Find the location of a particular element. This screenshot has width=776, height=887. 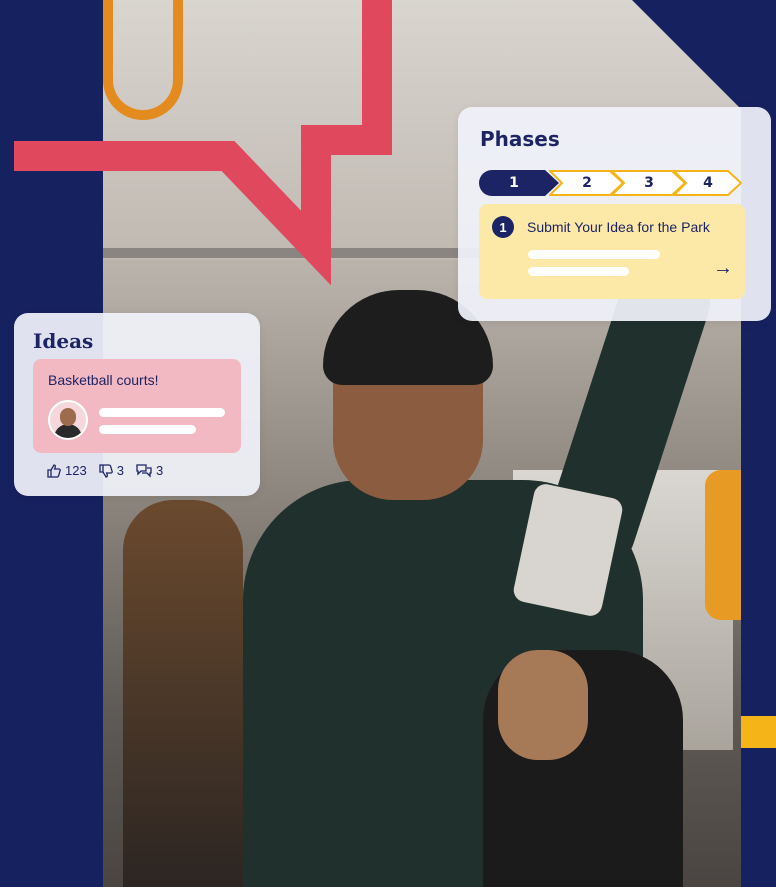

hand-strap is located at coordinates (143, 60).